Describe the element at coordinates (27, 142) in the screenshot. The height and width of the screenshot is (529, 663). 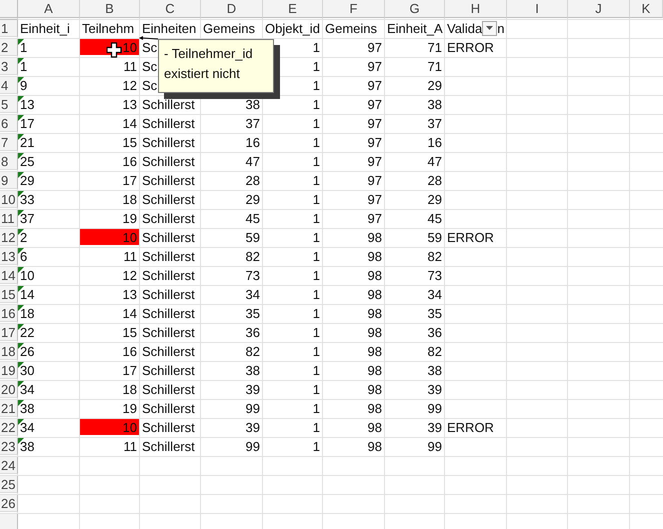
I see `table-cell: 21` at that location.